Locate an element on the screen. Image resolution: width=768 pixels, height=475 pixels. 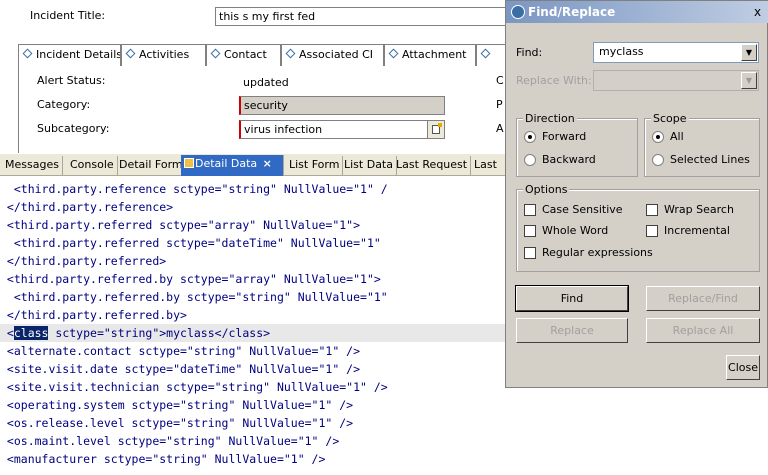
forward-label: Forward is located at coordinates (564, 136).